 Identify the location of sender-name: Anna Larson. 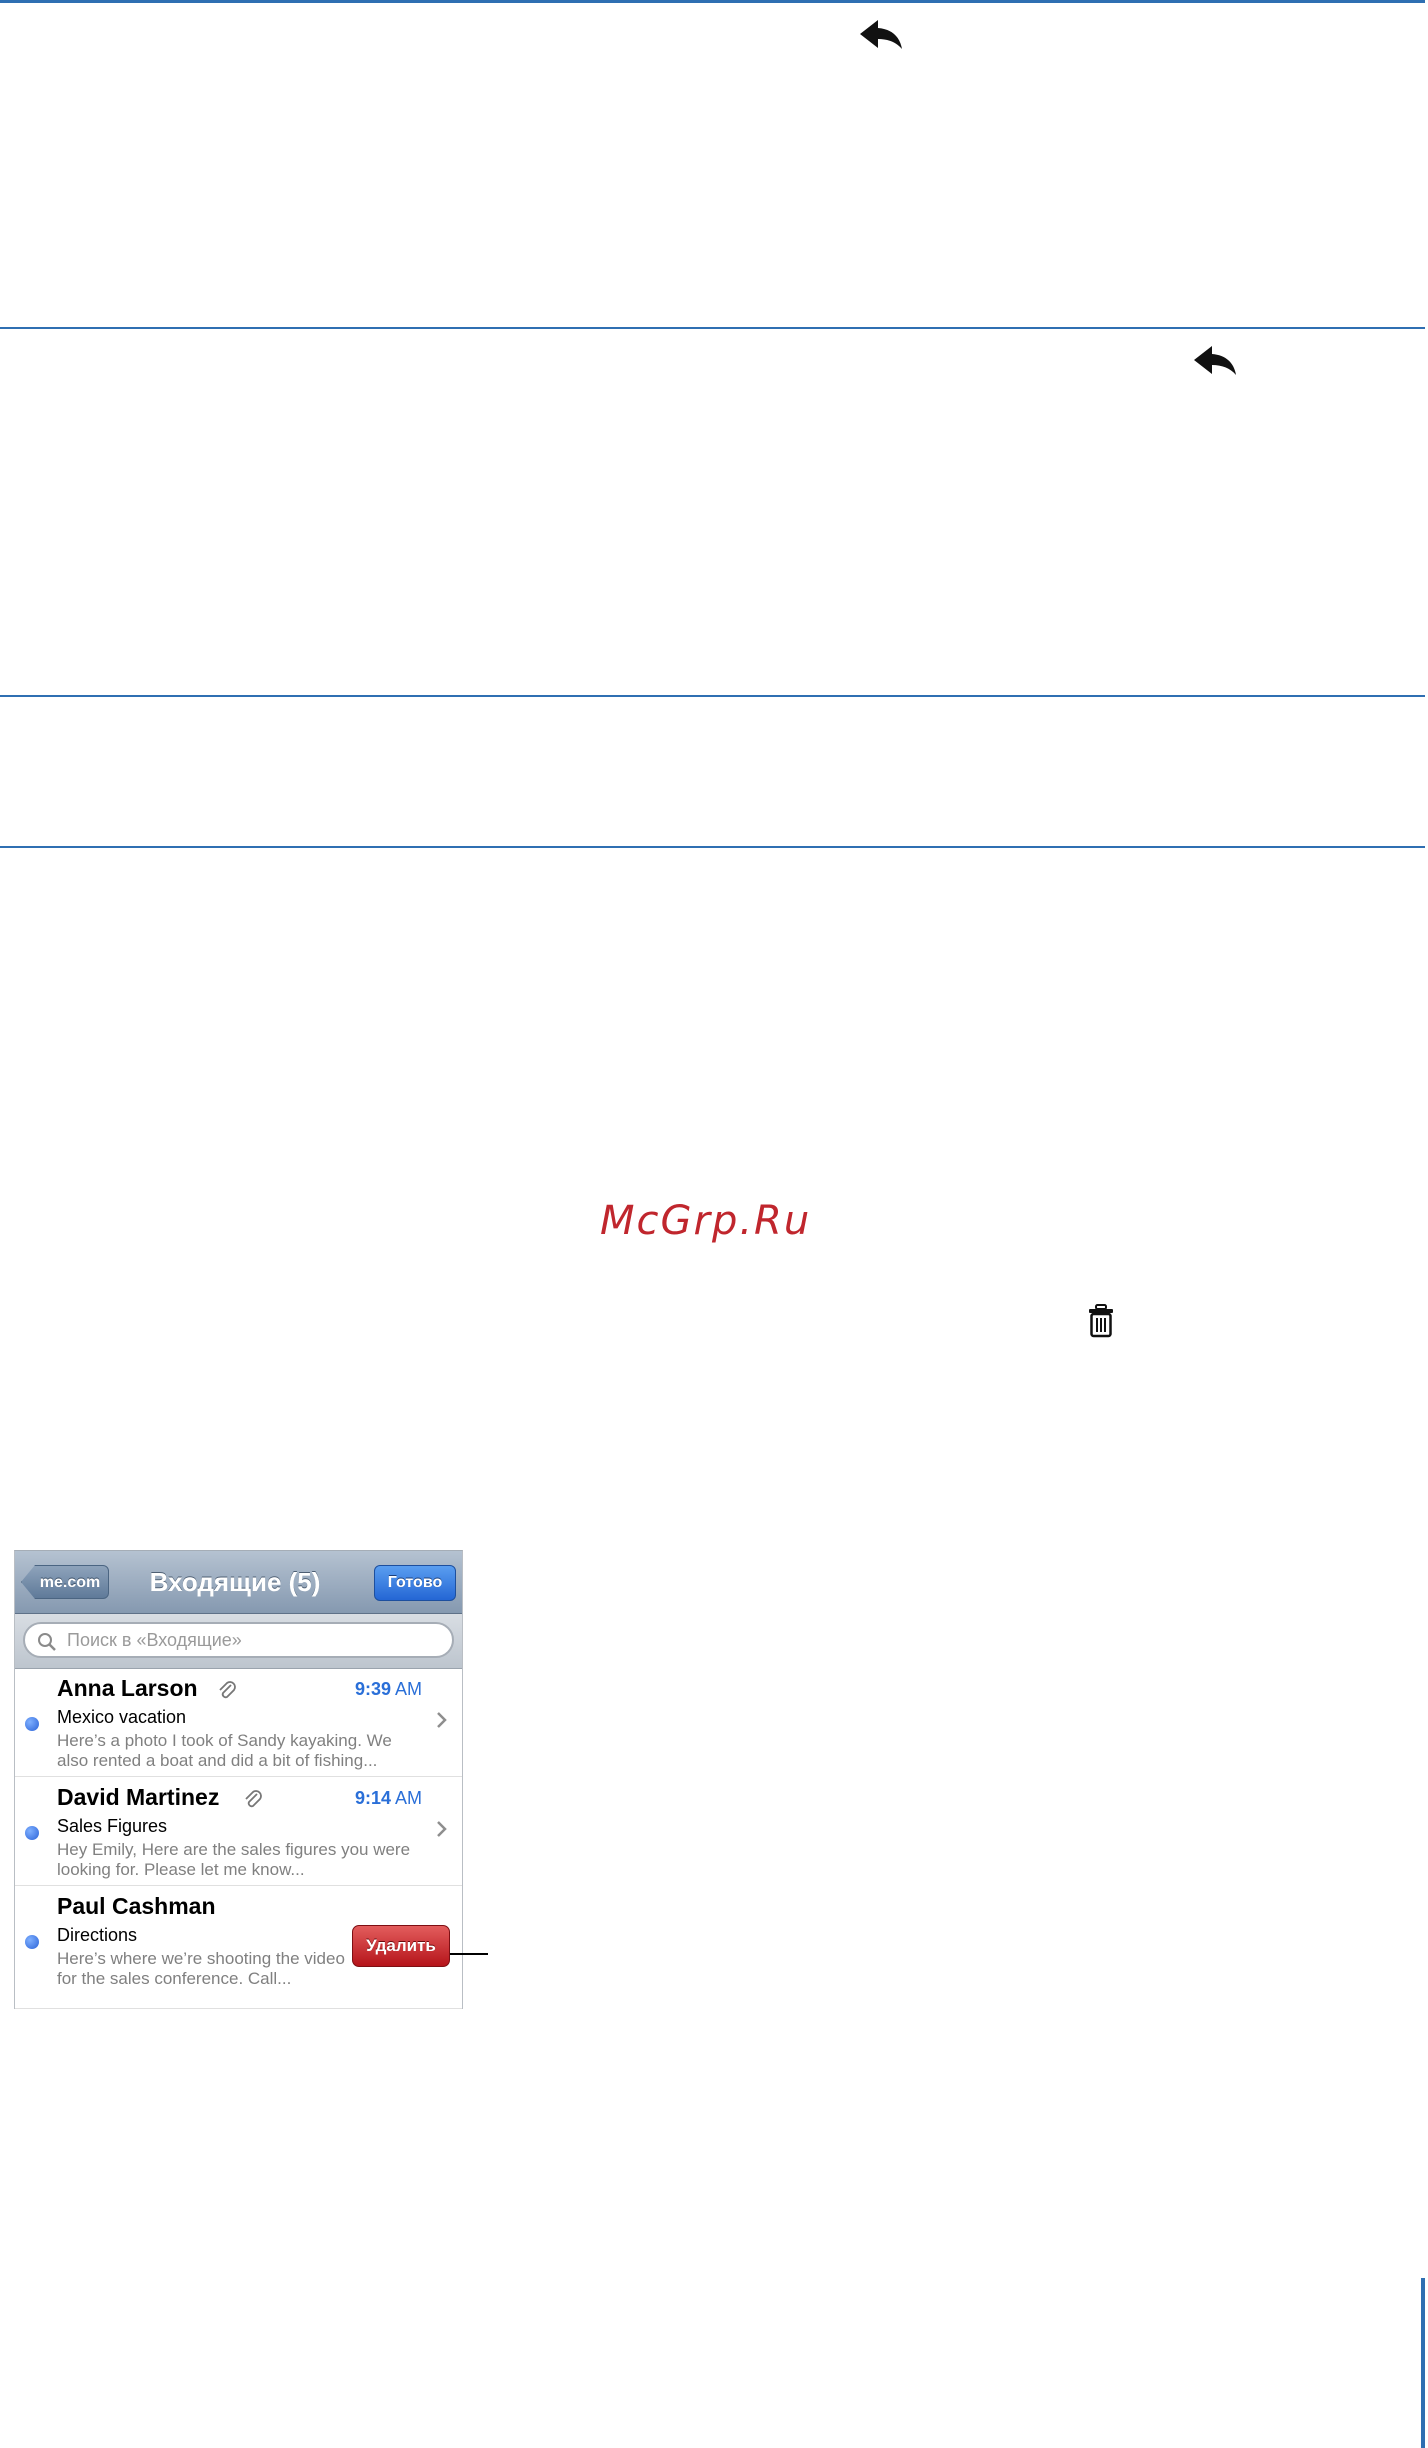
(127, 1688).